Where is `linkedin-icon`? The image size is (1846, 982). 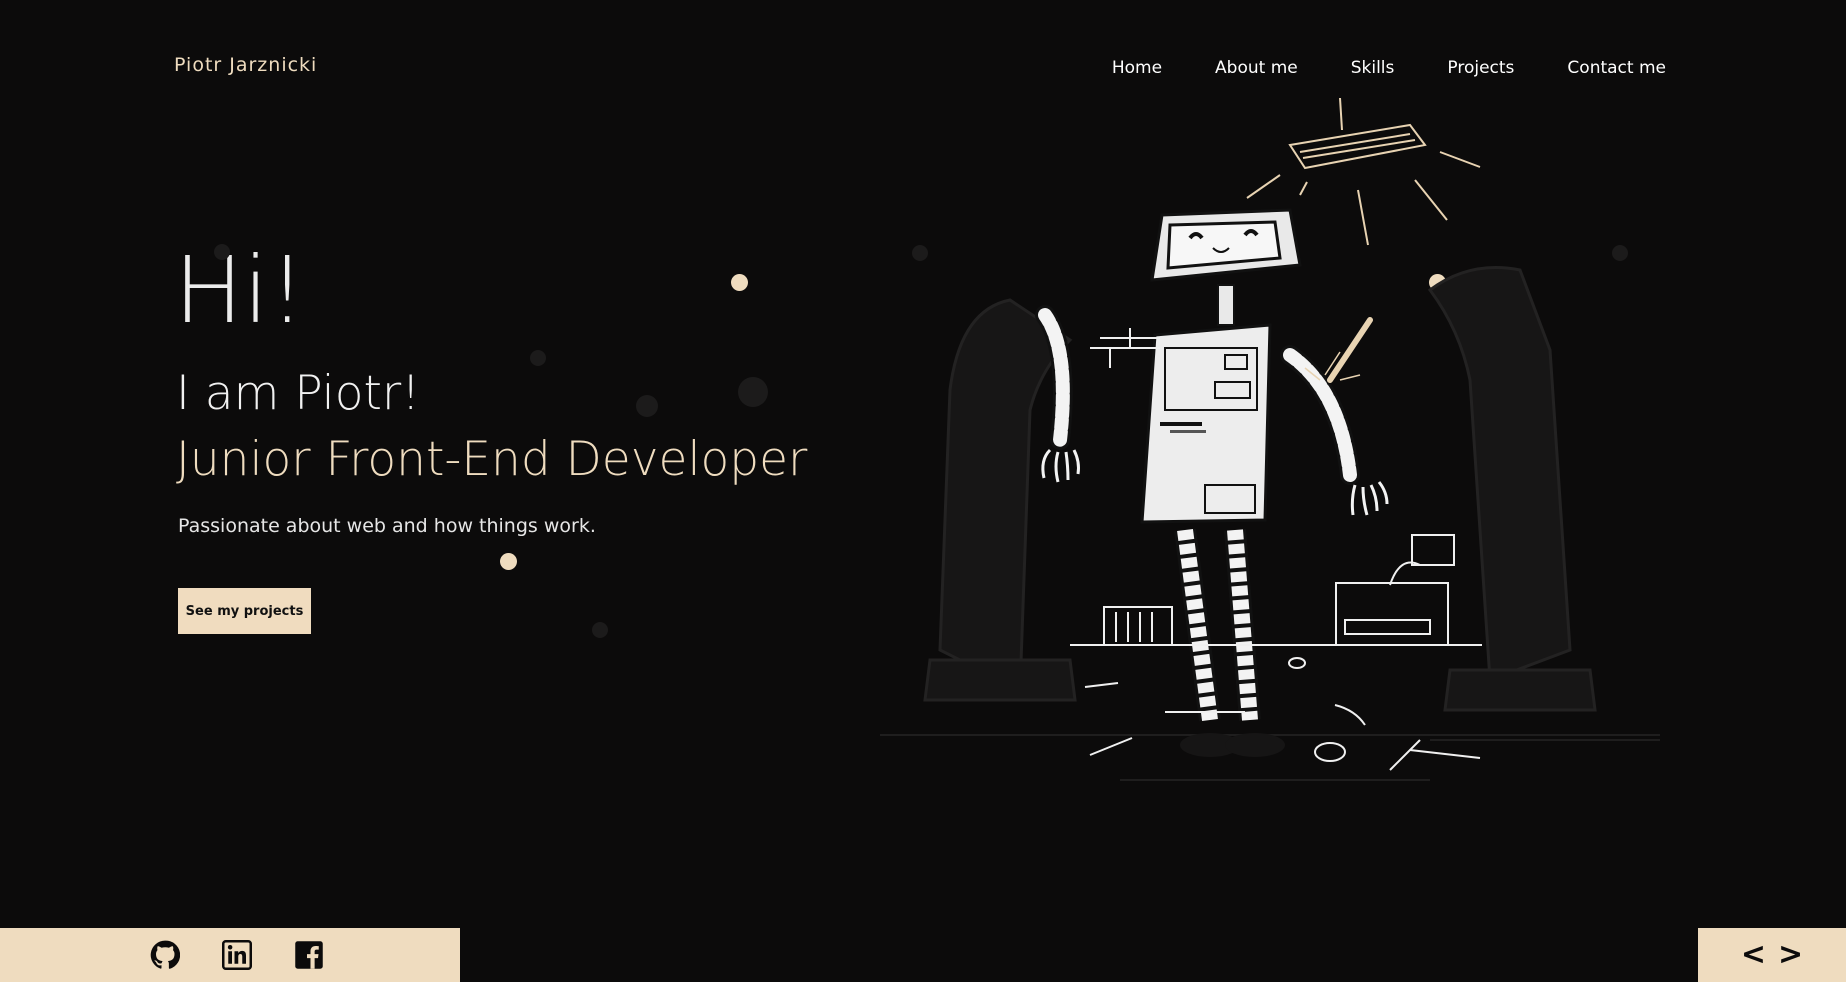 linkedin-icon is located at coordinates (237, 955).